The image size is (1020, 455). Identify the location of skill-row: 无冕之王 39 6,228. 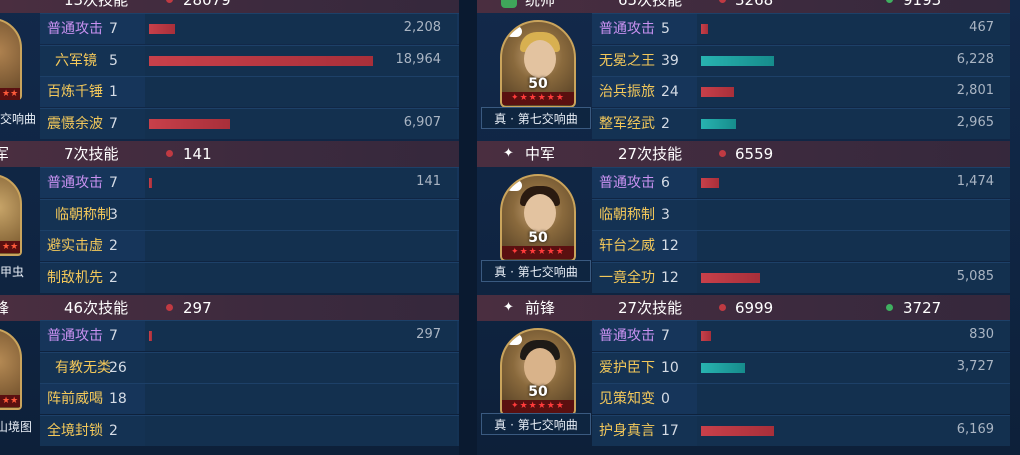
(801, 60).